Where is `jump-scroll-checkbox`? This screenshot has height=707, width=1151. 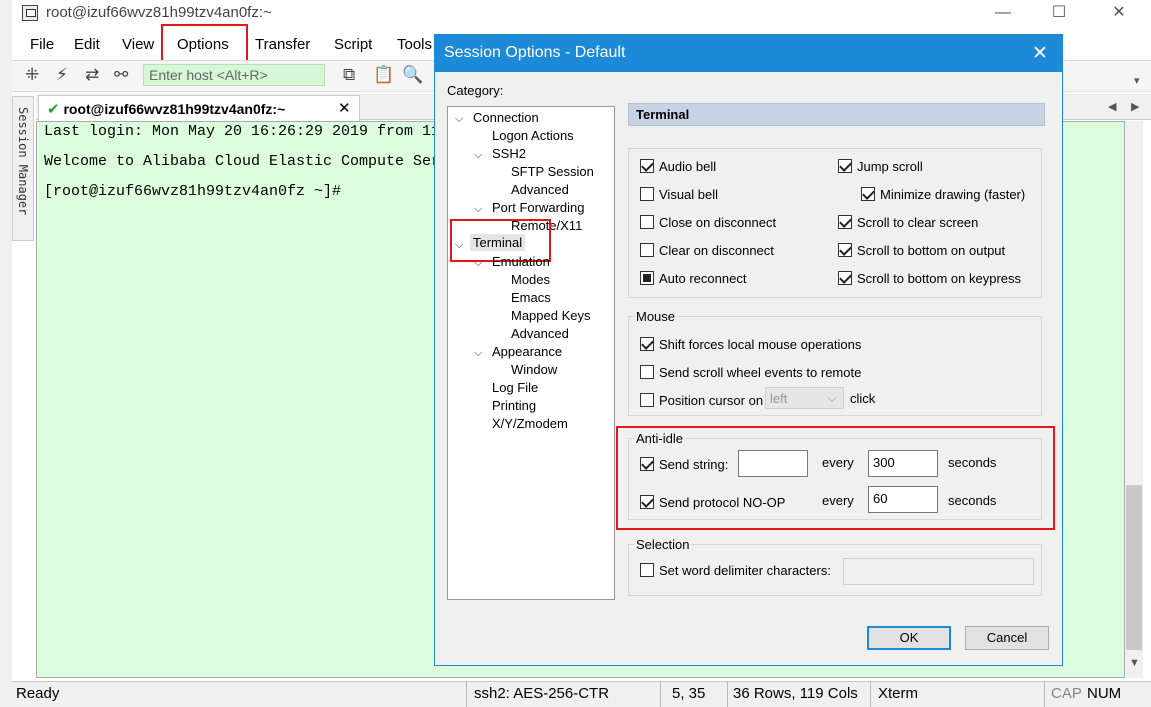
jump-scroll-checkbox is located at coordinates (845, 166).